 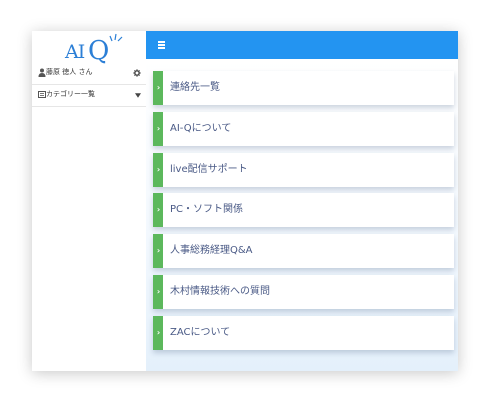 What do you see at coordinates (209, 169) in the screenshot?
I see `menu-item-label: live配信サポート` at bounding box center [209, 169].